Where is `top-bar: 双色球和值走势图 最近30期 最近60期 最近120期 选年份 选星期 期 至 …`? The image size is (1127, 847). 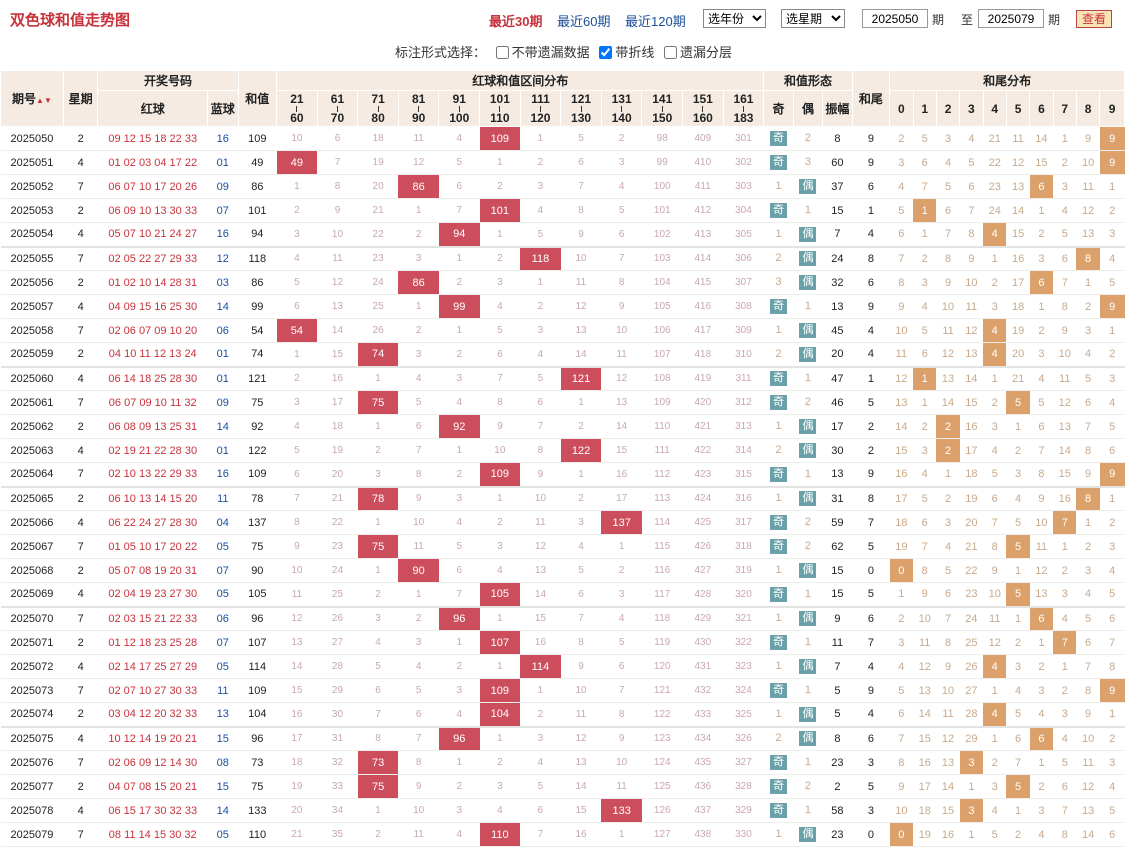
top-bar: 双色球和值走势图 最近30期 最近60期 最近120期 选年份 选星期 期 至 … is located at coordinates (563, 19).